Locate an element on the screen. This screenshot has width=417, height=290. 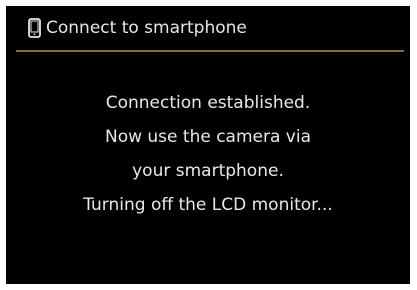
screen-header: Connect to smartphone is located at coordinates (208, 28).